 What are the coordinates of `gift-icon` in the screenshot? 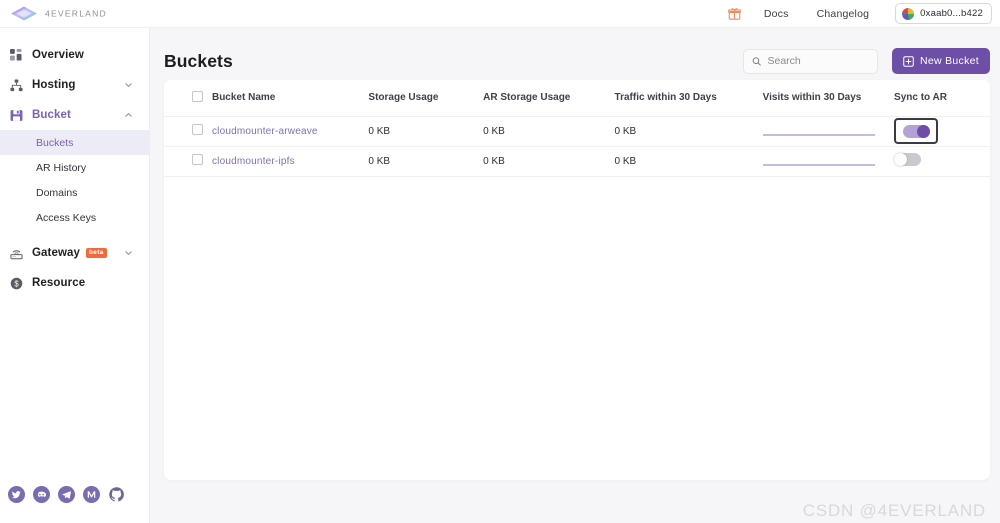 It's located at (735, 14).